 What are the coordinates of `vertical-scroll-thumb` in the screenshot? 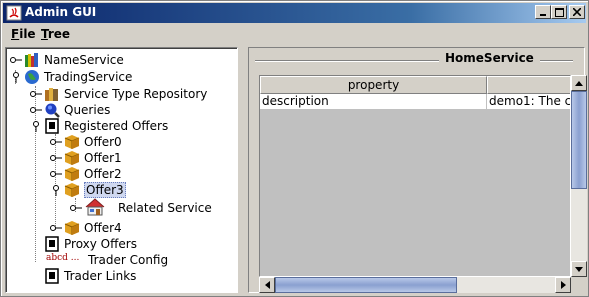 It's located at (579, 140).